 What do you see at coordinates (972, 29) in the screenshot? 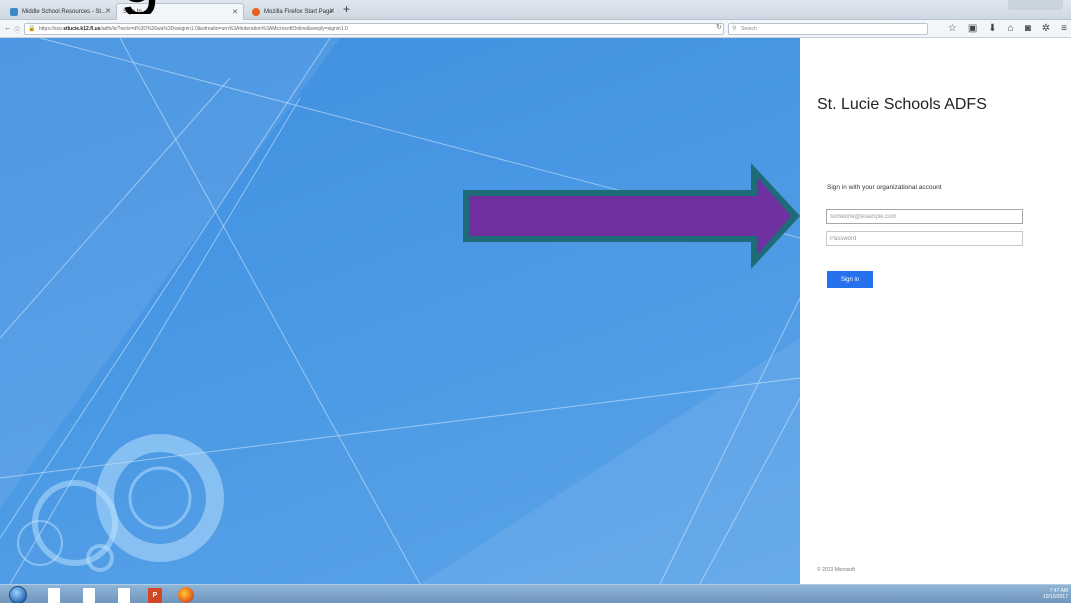
I see `reading-list-icon: ▣` at bounding box center [972, 29].